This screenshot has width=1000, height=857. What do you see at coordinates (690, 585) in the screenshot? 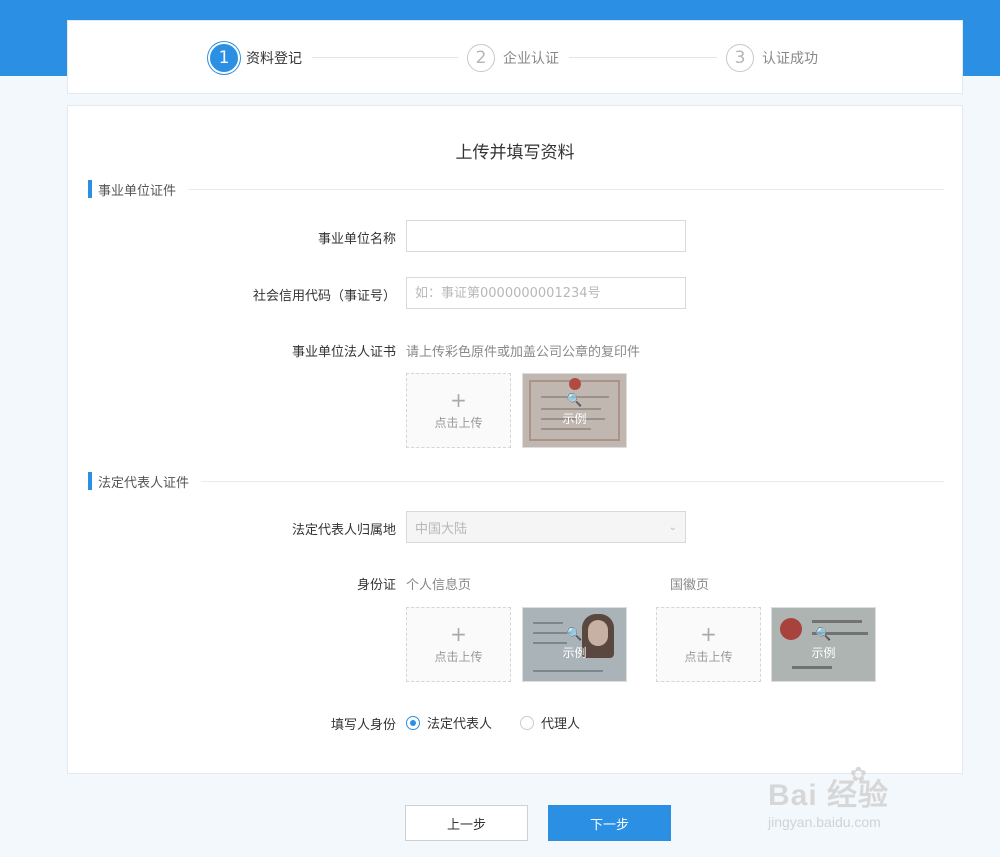
I see `id-back-label: 国徽页` at bounding box center [690, 585].